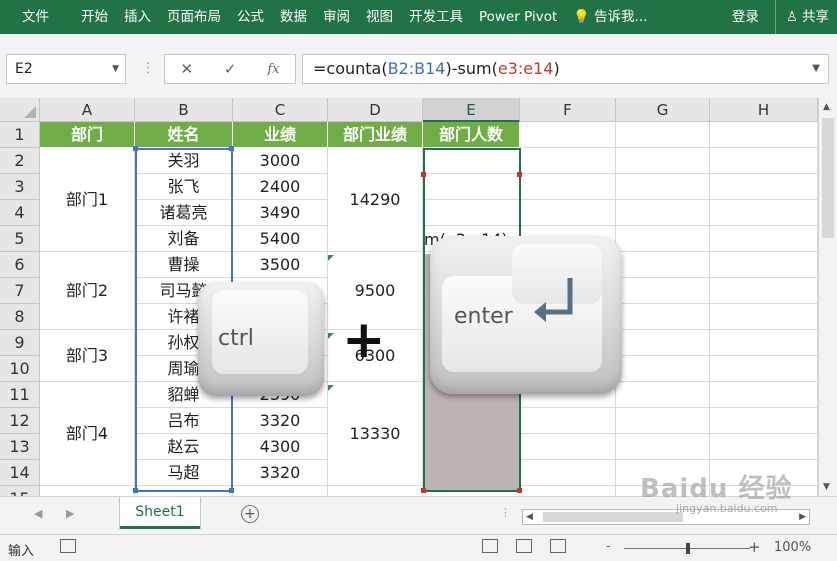 The height and width of the screenshot is (561, 837). What do you see at coordinates (184, 110) in the screenshot?
I see `column-header-b: B` at bounding box center [184, 110].